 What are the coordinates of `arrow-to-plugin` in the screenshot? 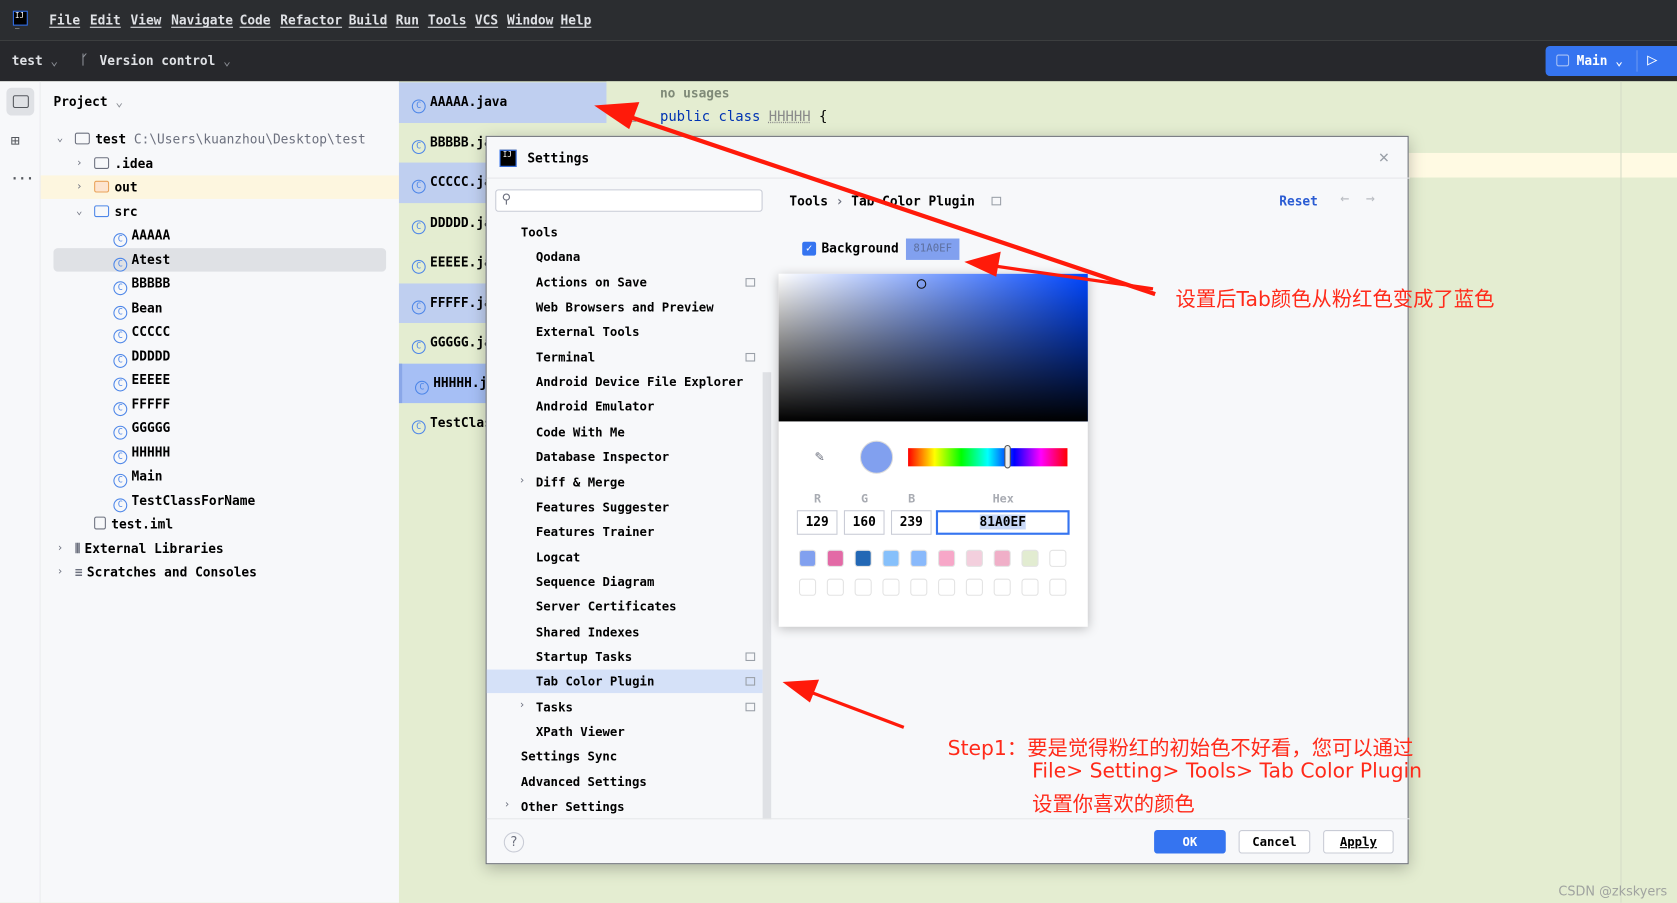 It's located at (855, 709).